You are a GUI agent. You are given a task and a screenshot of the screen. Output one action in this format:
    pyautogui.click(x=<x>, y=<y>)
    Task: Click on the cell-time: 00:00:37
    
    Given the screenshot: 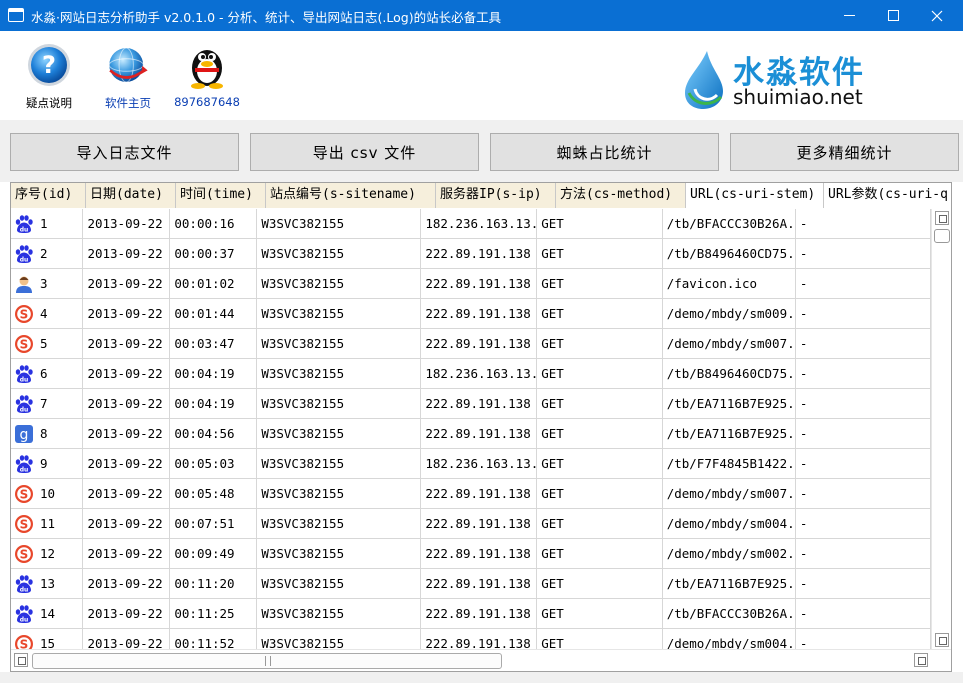 What is the action you would take?
    pyautogui.click(x=214, y=253)
    